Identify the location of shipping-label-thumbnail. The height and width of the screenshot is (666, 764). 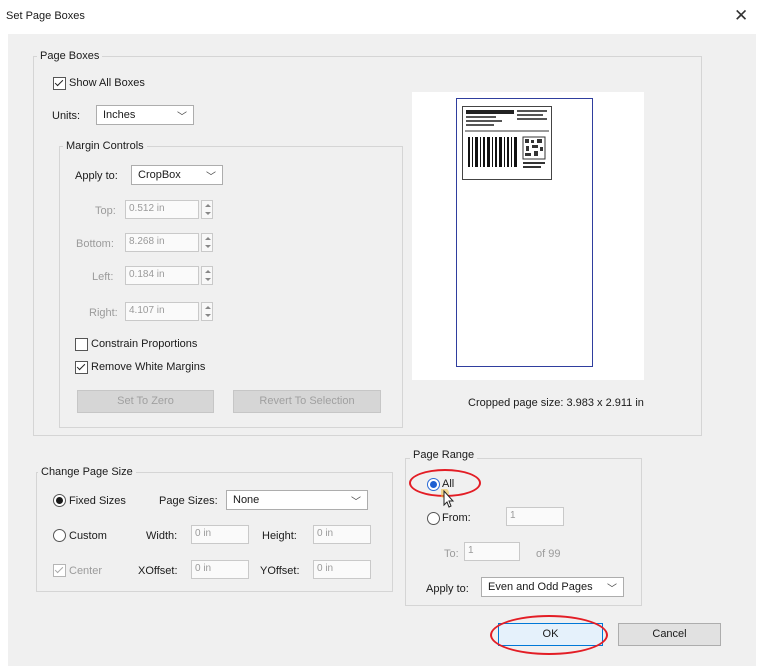
(507, 143).